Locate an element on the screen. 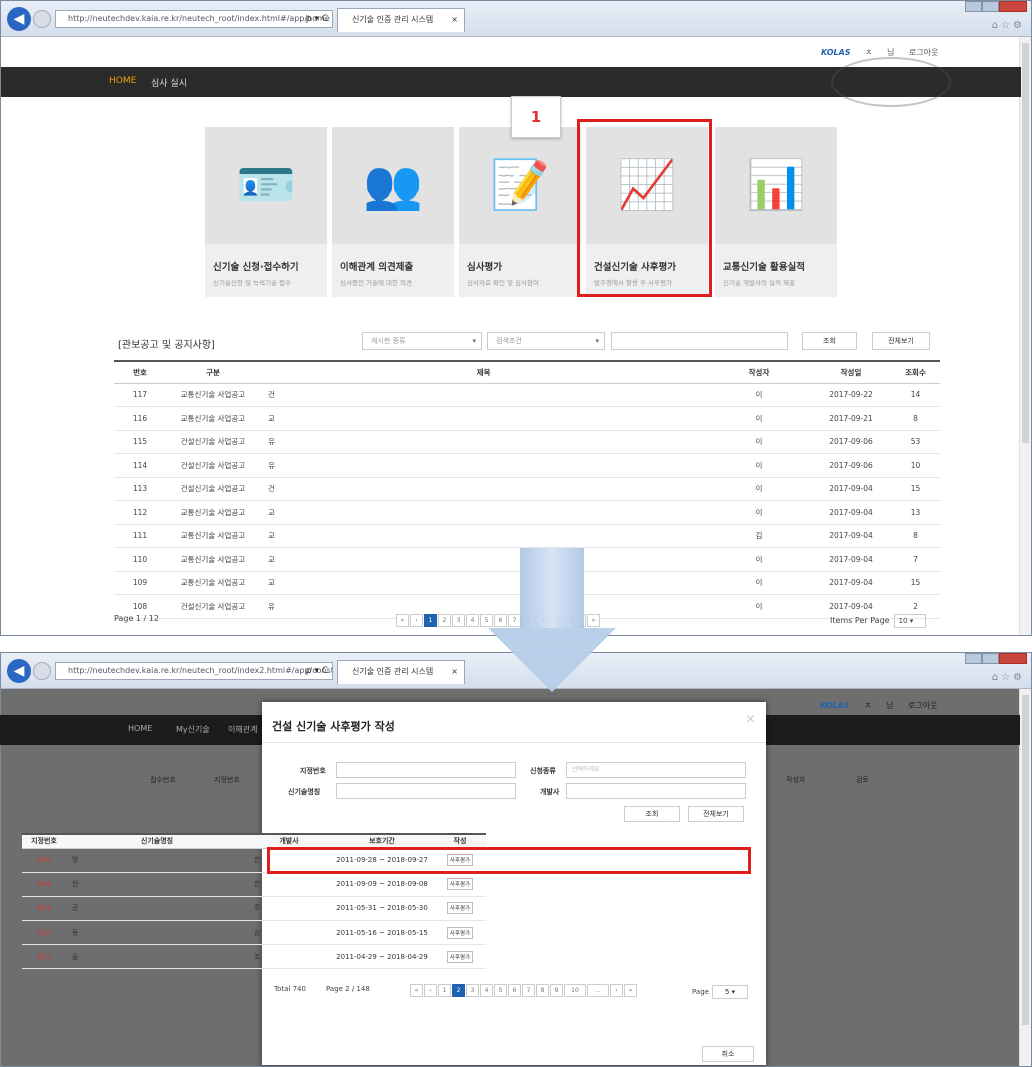 The height and width of the screenshot is (1067, 1032). page-link: 8 is located at coordinates (542, 990).